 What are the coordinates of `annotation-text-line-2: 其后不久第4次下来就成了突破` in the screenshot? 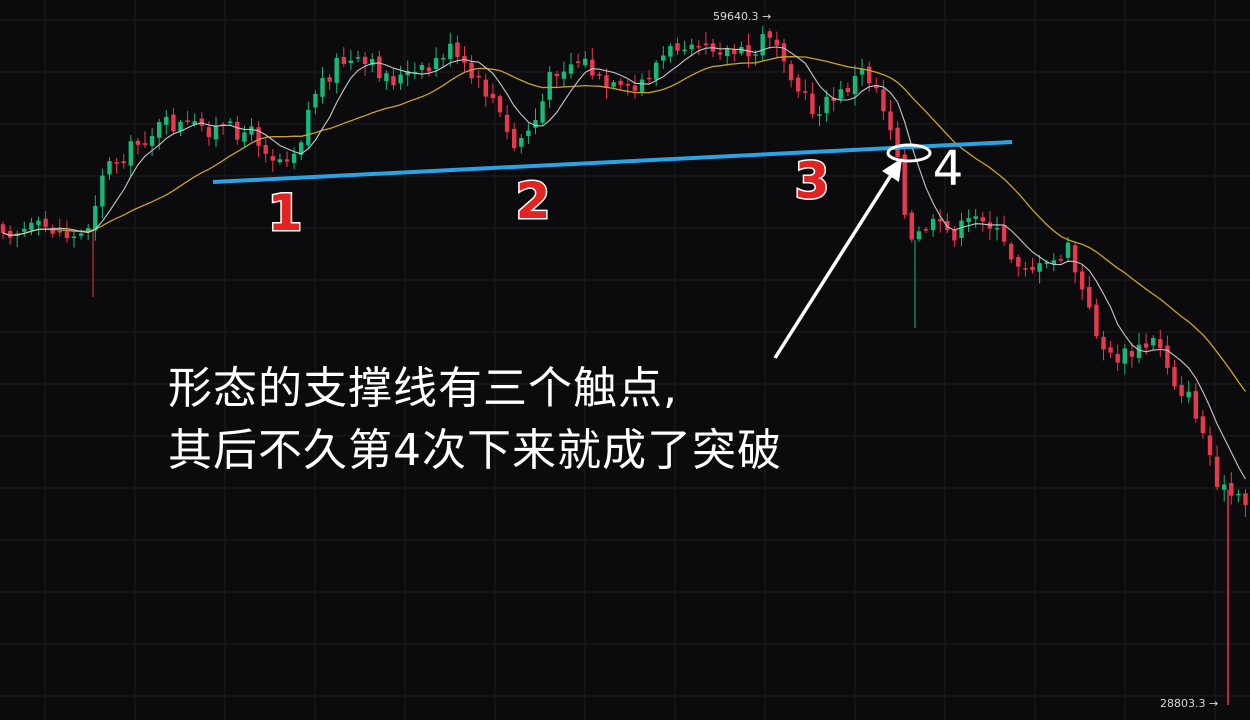 It's located at (475, 450).